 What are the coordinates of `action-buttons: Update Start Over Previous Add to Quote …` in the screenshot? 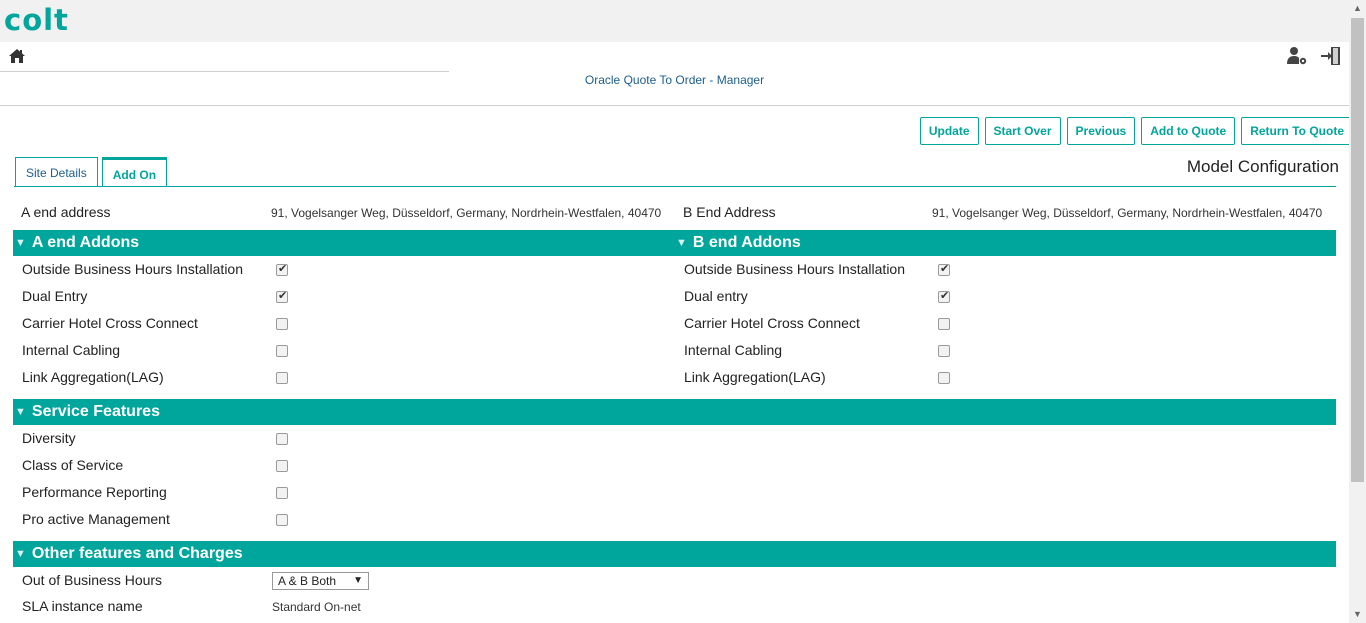 It's located at (1136, 131).